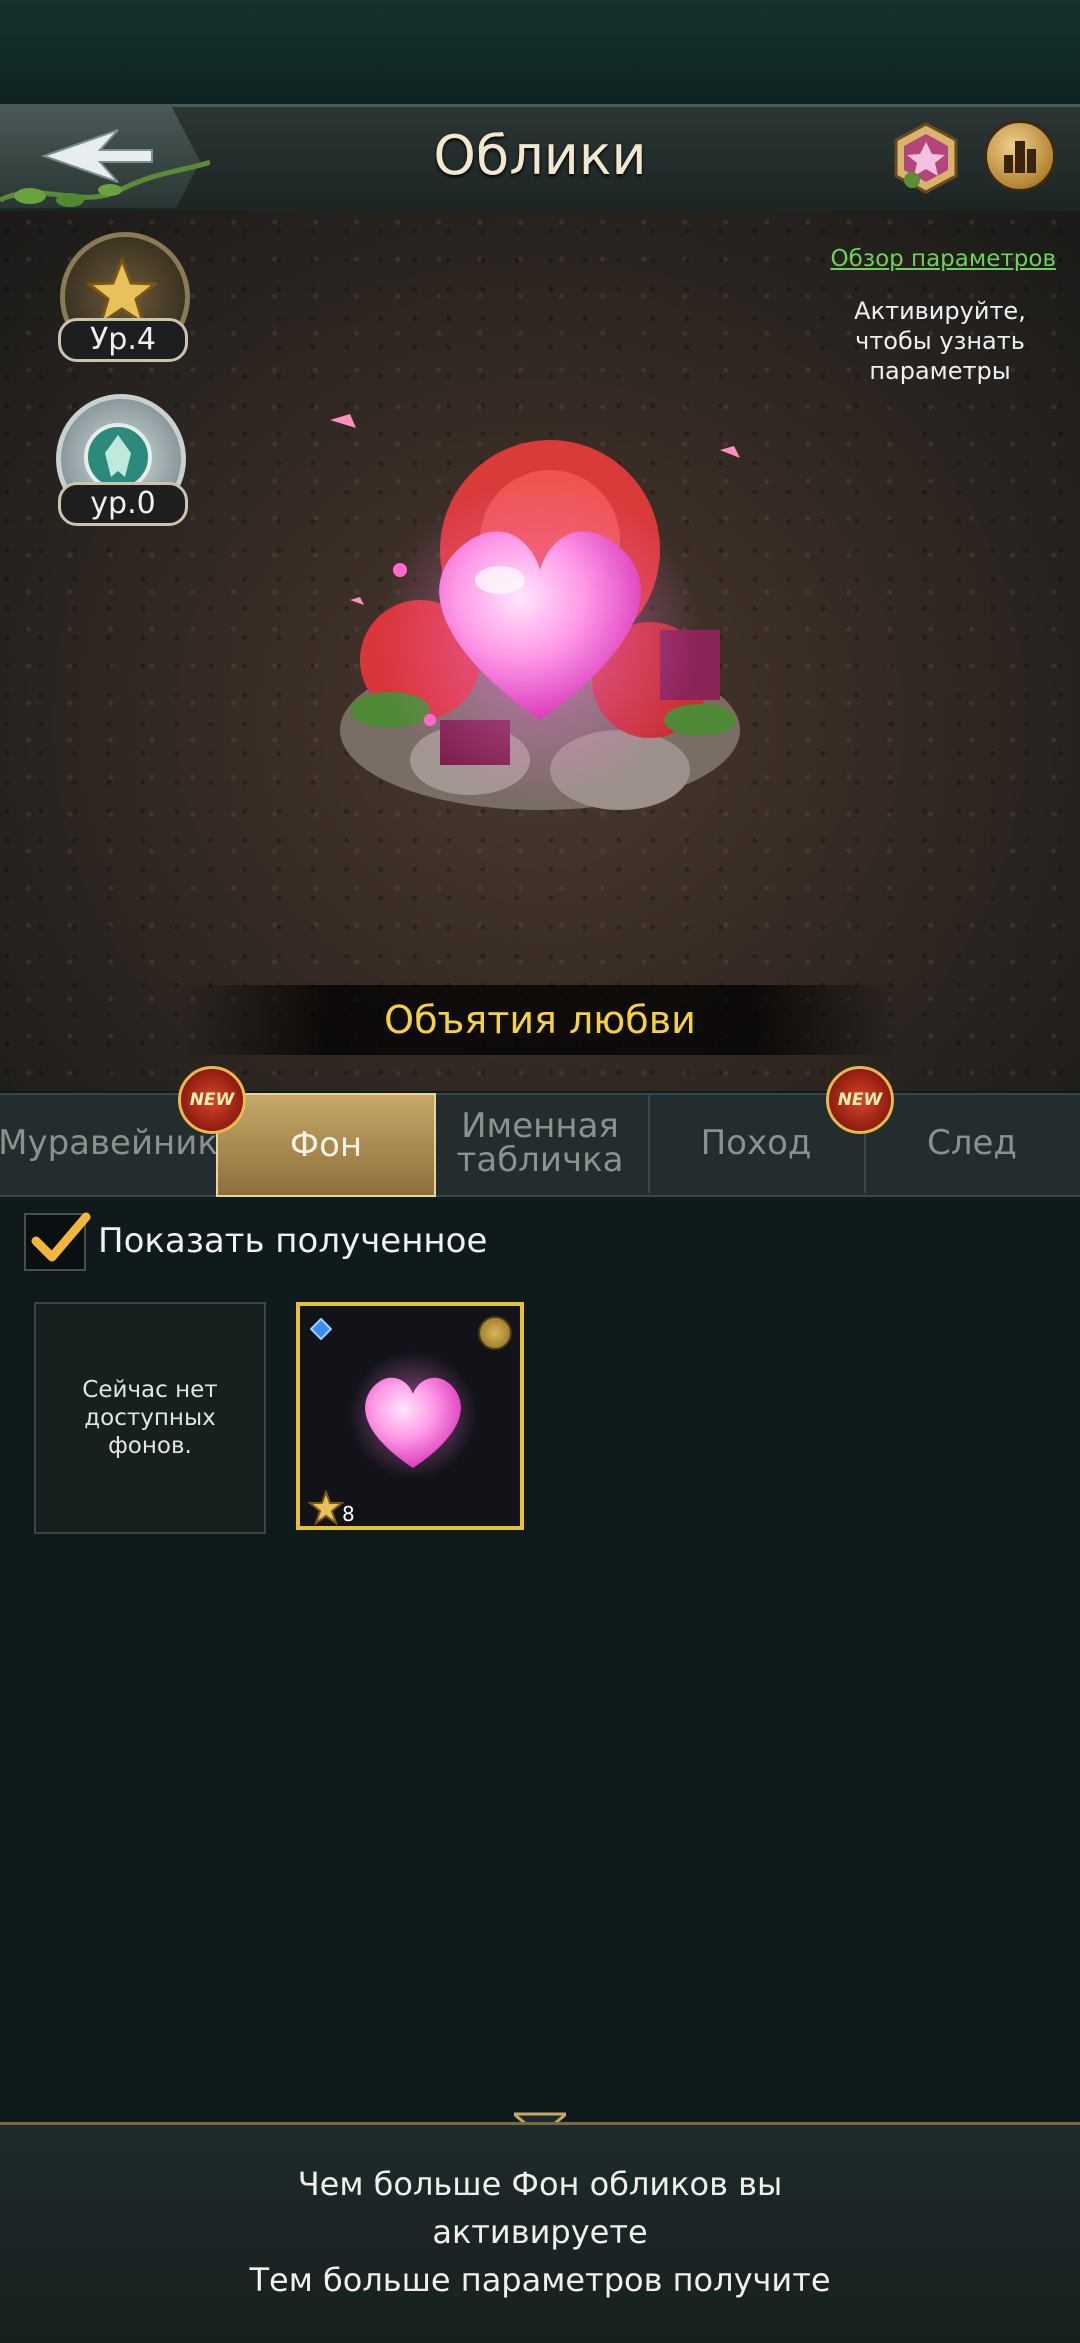 Image resolution: width=1080 pixels, height=2343 pixels. What do you see at coordinates (860, 1100) in the screenshot?
I see `new-badge-march: NEW` at bounding box center [860, 1100].